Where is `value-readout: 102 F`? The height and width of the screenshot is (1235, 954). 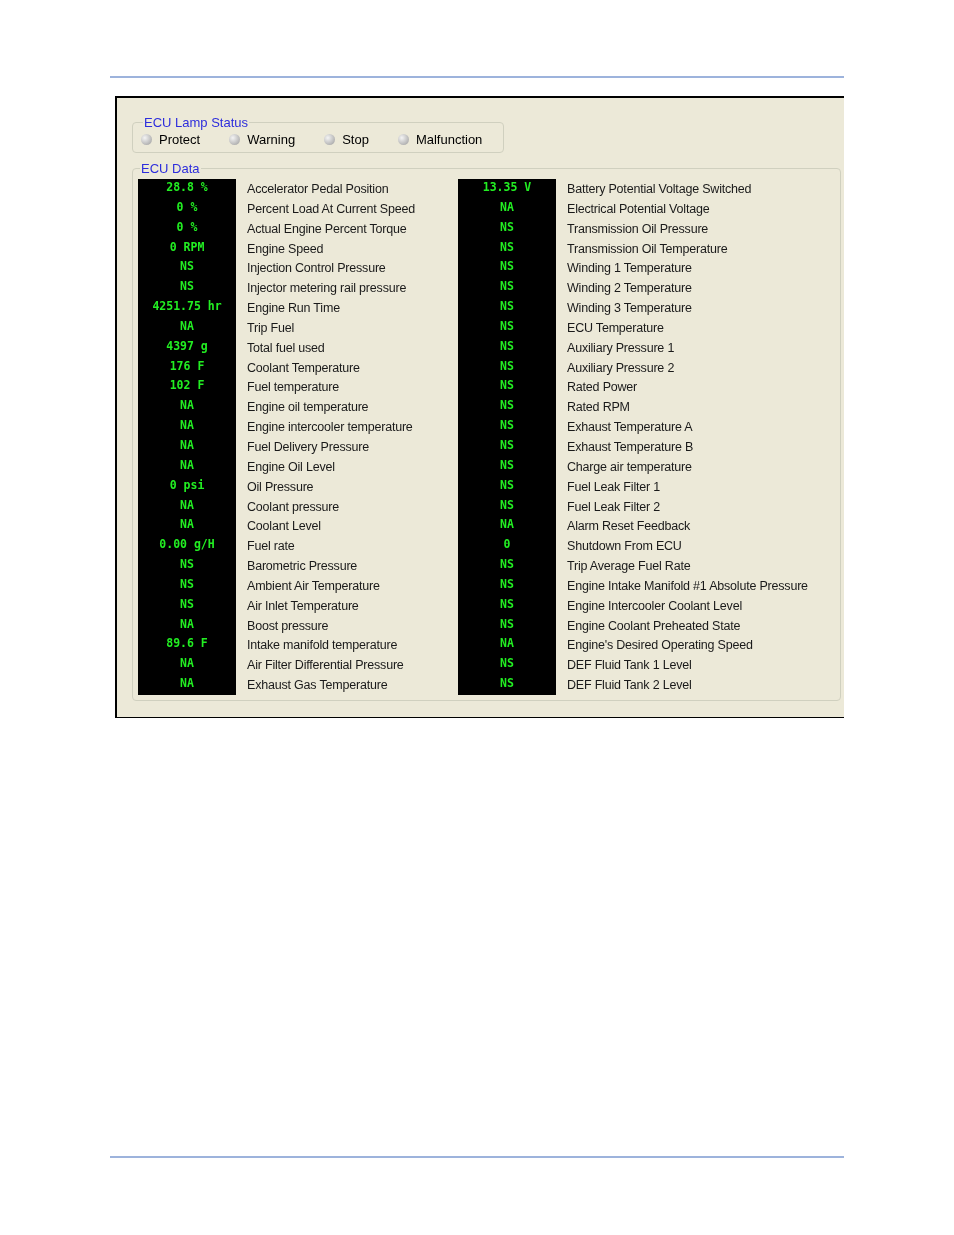 value-readout: 102 F is located at coordinates (187, 387).